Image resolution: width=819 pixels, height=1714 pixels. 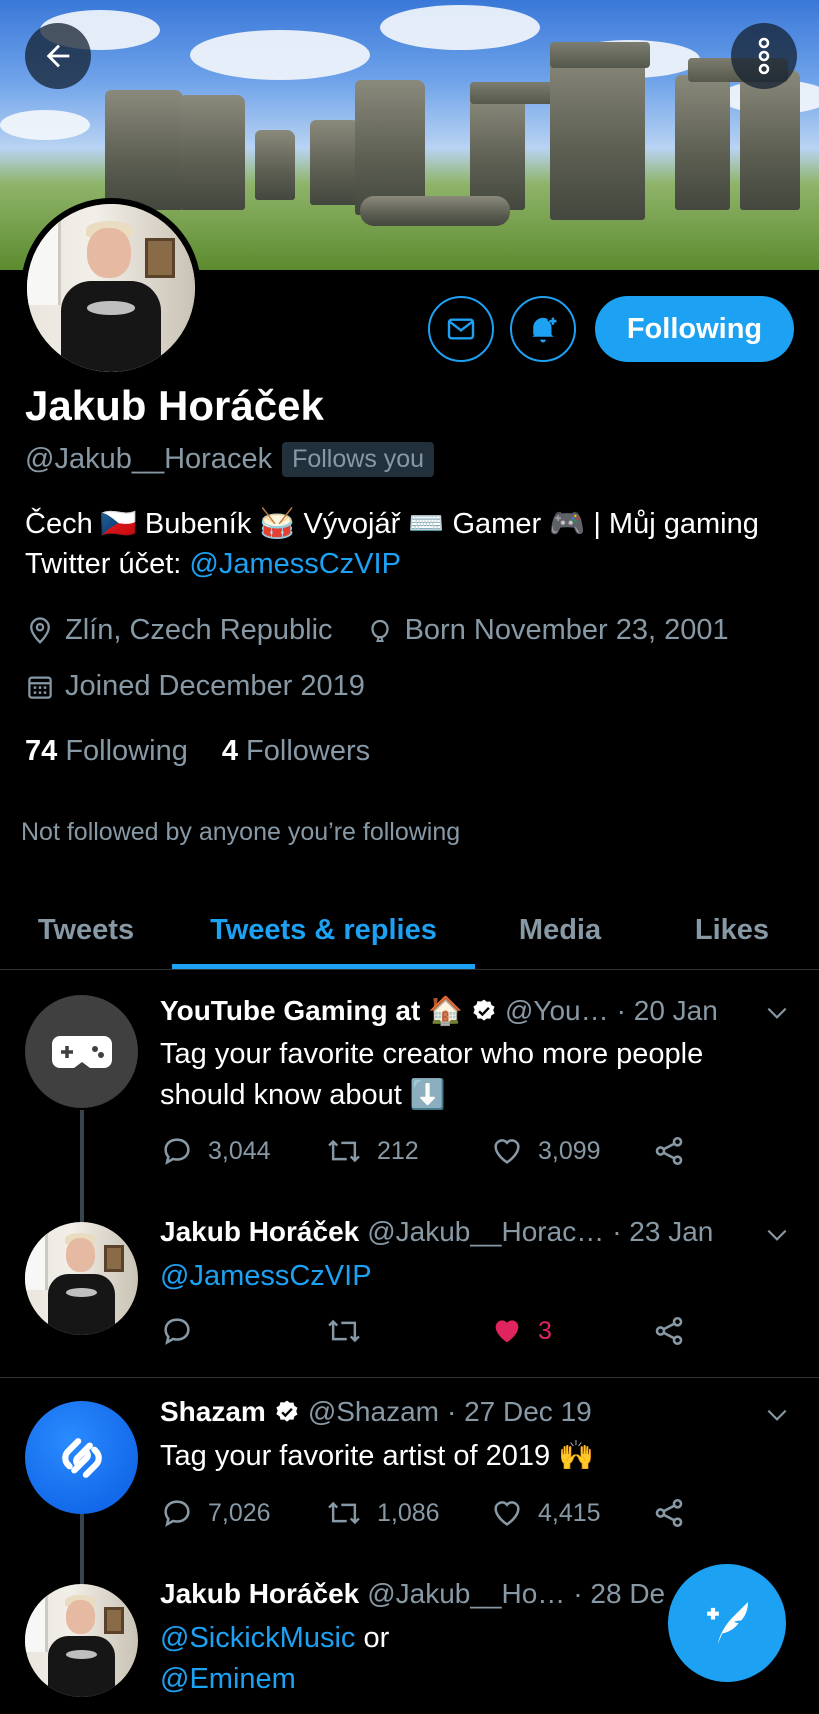 I want to click on bell-plus-icon, so click(x=544, y=330).